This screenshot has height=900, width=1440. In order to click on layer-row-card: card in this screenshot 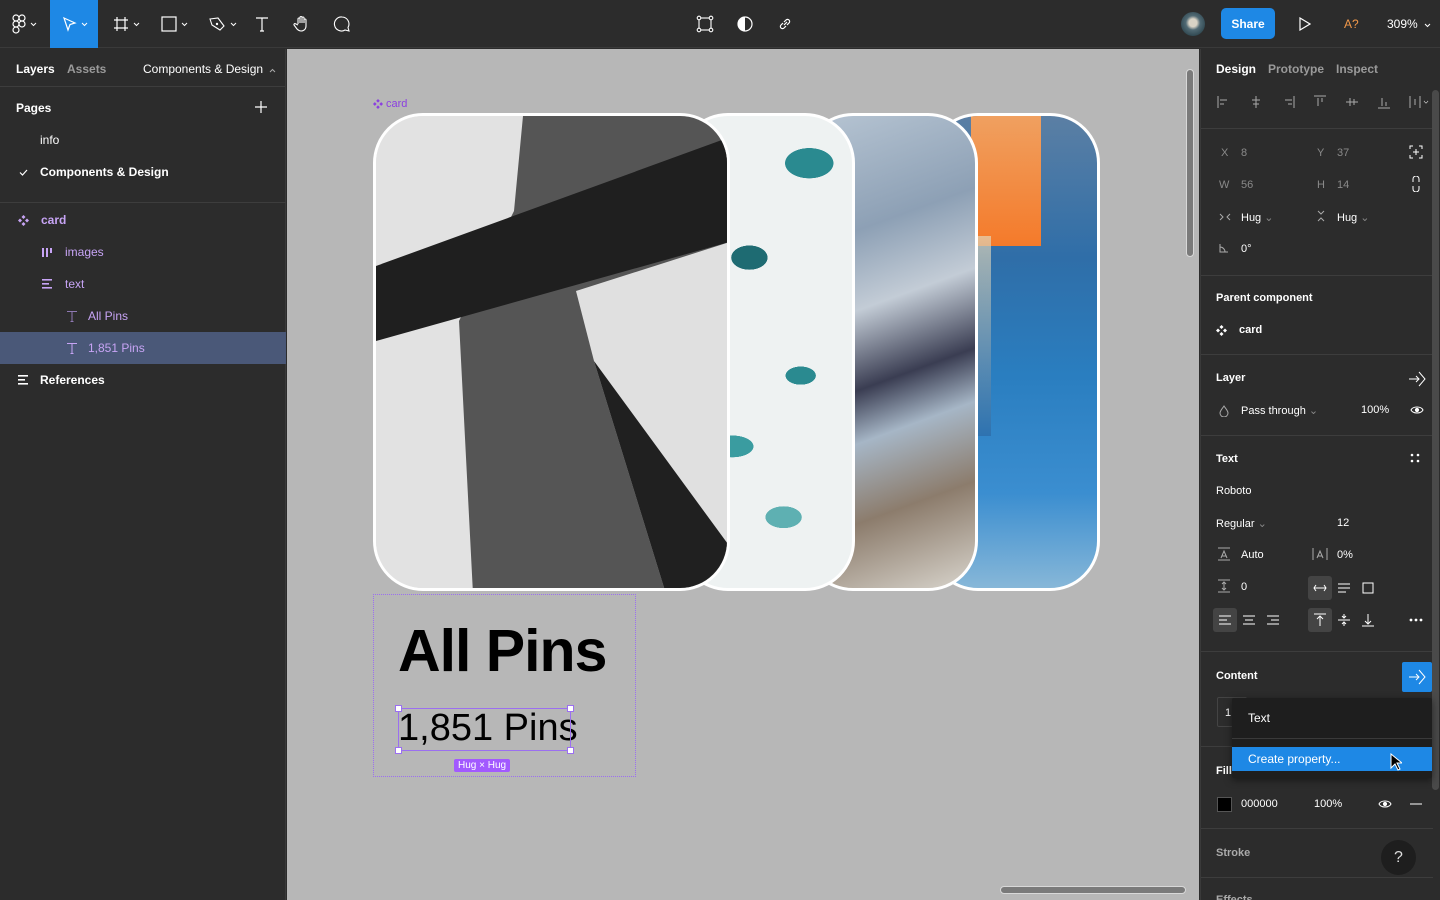, I will do `click(143, 220)`.